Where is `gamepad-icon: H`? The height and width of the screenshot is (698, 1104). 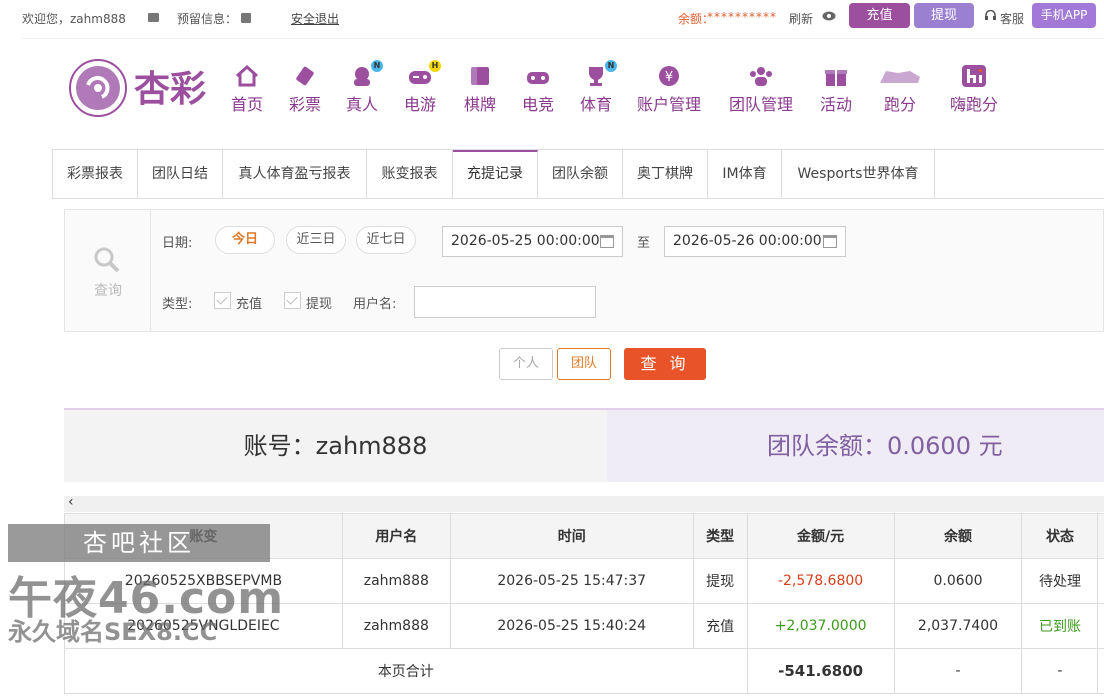 gamepad-icon: H is located at coordinates (424, 73).